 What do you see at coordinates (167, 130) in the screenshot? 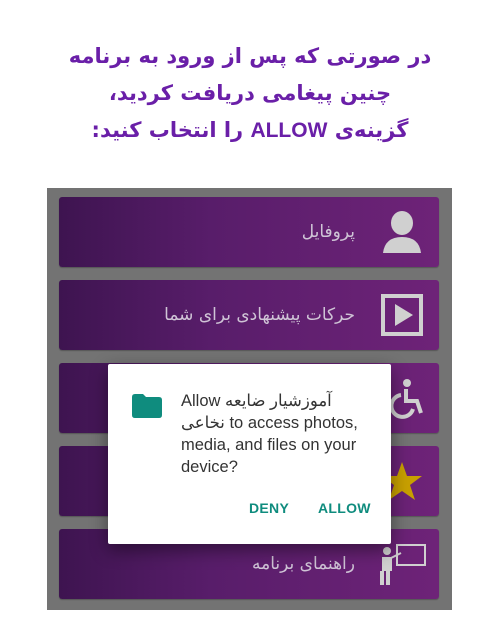
I see `instruction-line-3-end: را انتخاب کنید:` at bounding box center [167, 130].